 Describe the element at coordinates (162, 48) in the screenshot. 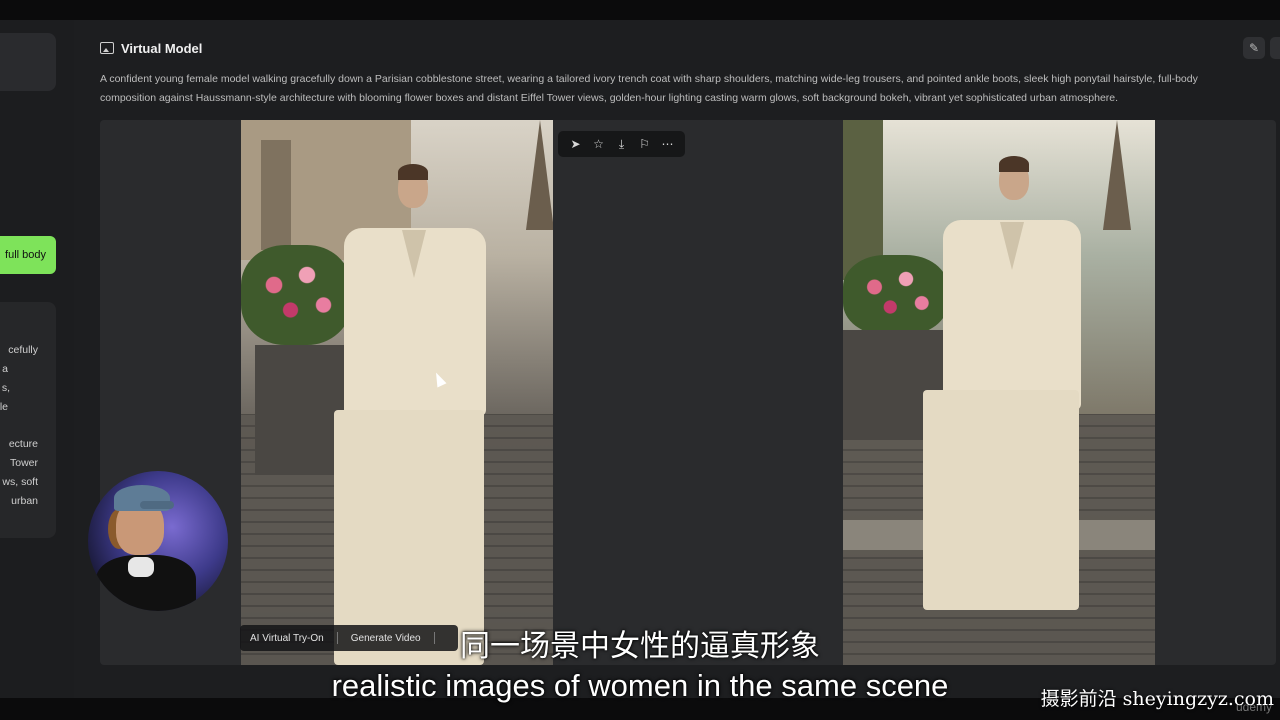

I see `panel-title: Virtual Model` at that location.